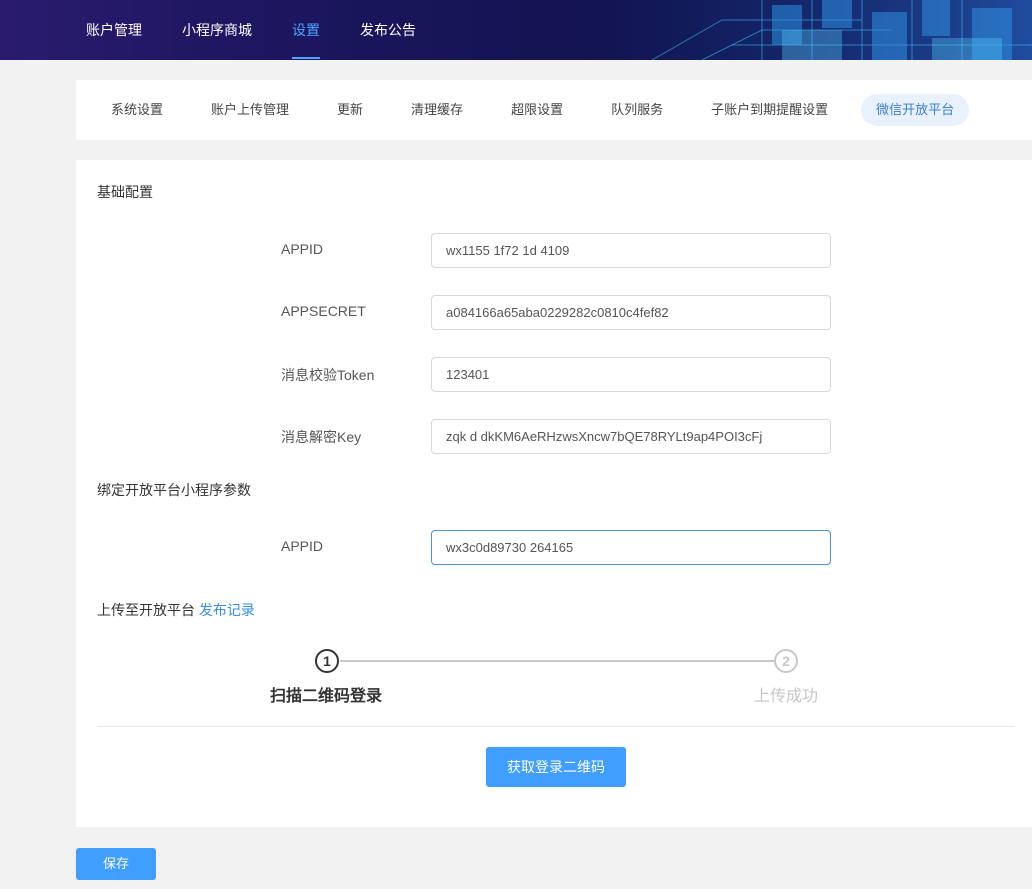 This screenshot has height=889, width=1032. What do you see at coordinates (822, 30) in the screenshot?
I see `header-decoration-graphic` at bounding box center [822, 30].